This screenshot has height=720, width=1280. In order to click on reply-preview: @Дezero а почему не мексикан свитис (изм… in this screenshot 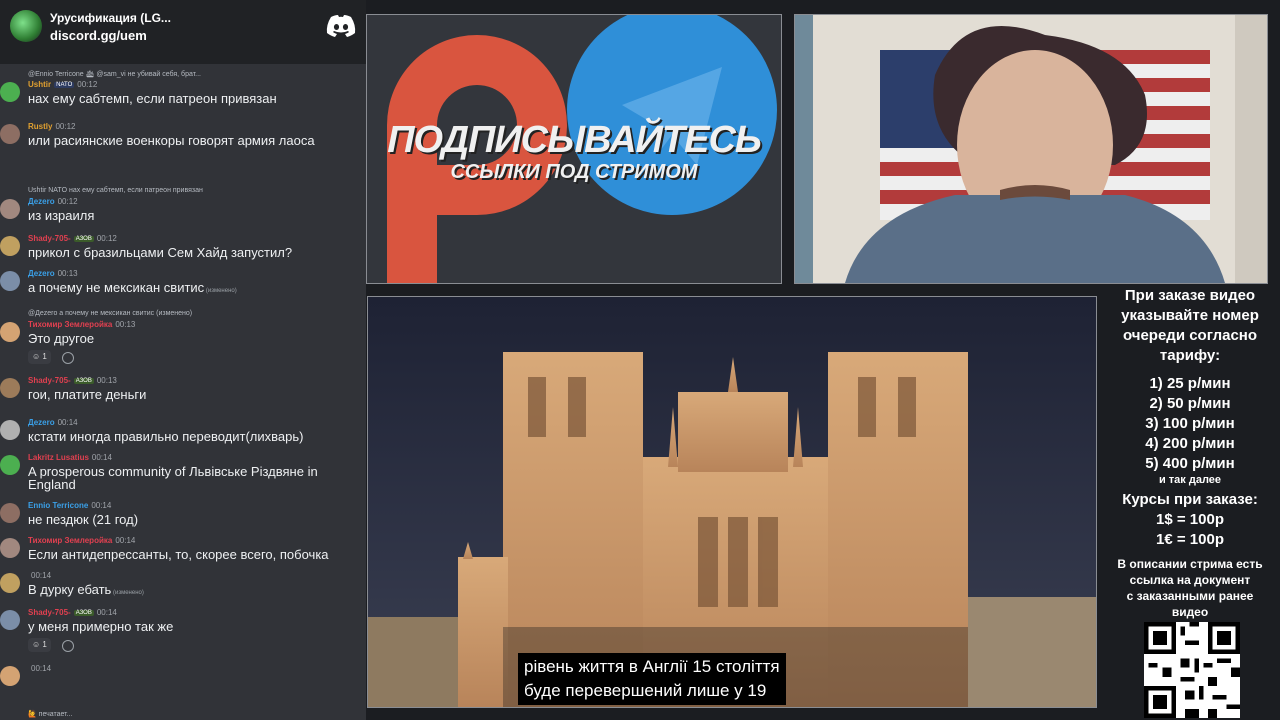, I will do `click(110, 313)`.